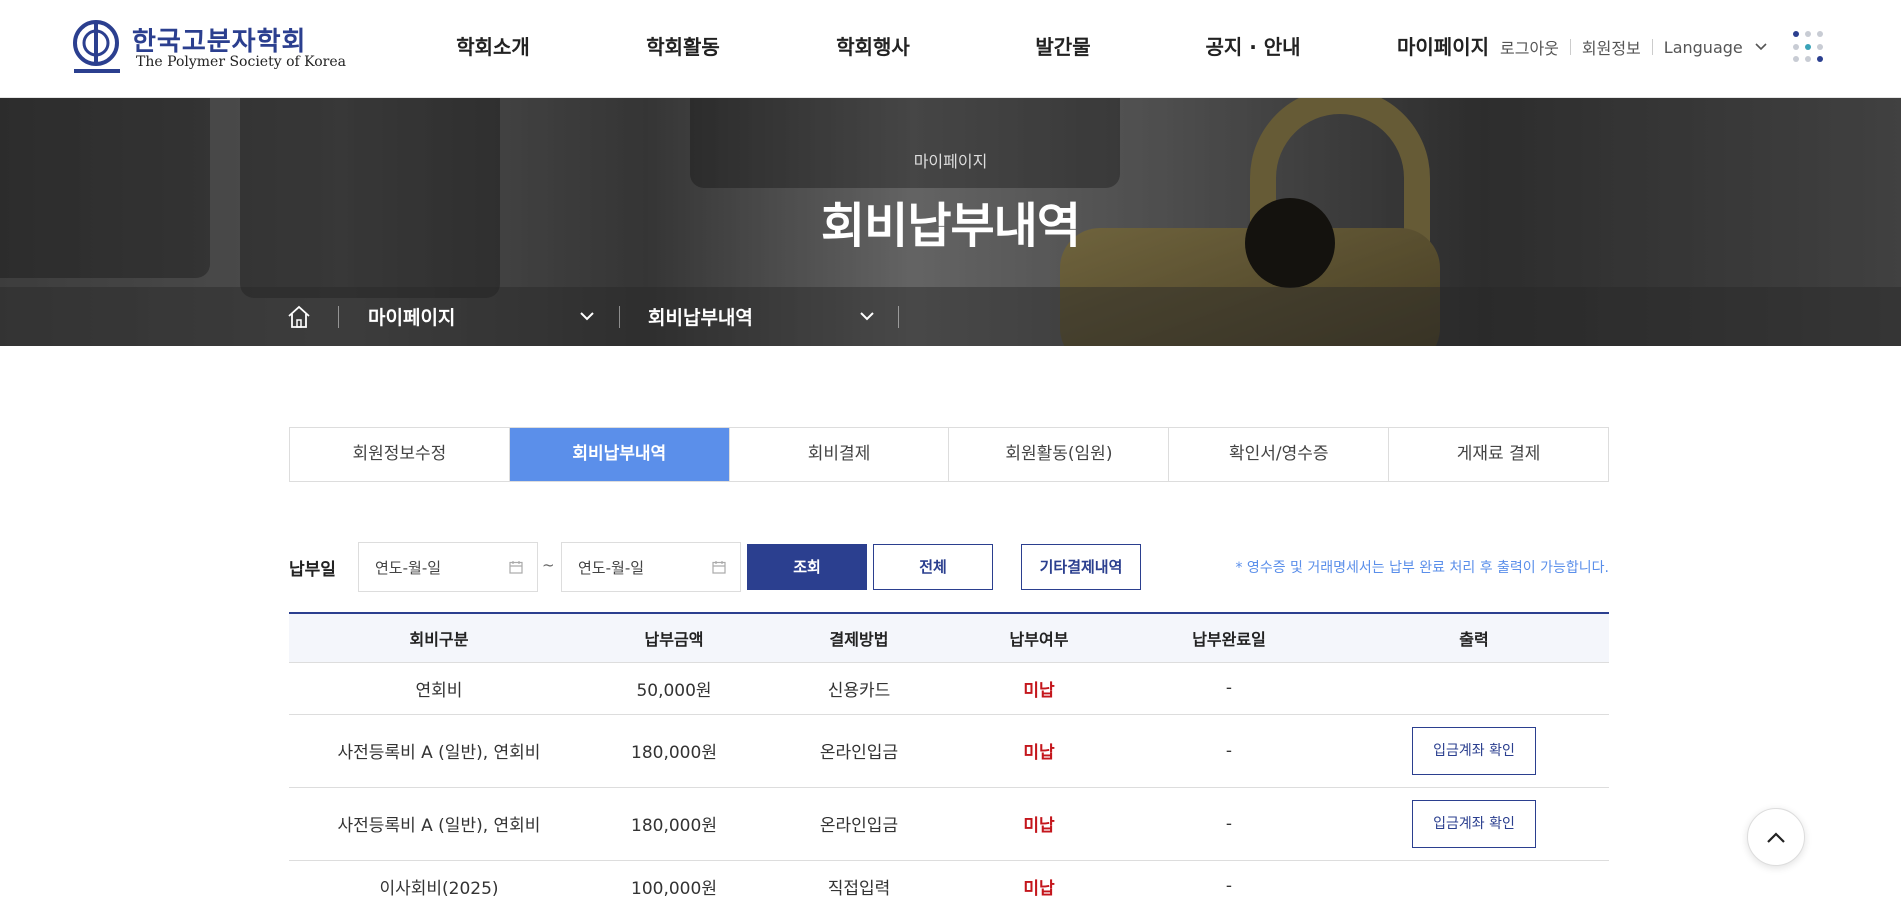  I want to click on nav-item-about: 학회소개, so click(493, 49).